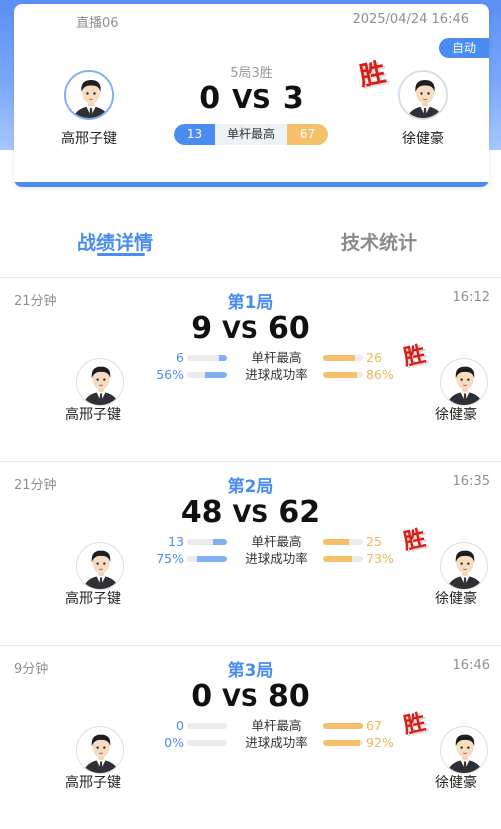 Image resolution: width=501 pixels, height=829 pixels. What do you see at coordinates (251, 73) in the screenshot?
I see `match-rule: 5局3胜` at bounding box center [251, 73].